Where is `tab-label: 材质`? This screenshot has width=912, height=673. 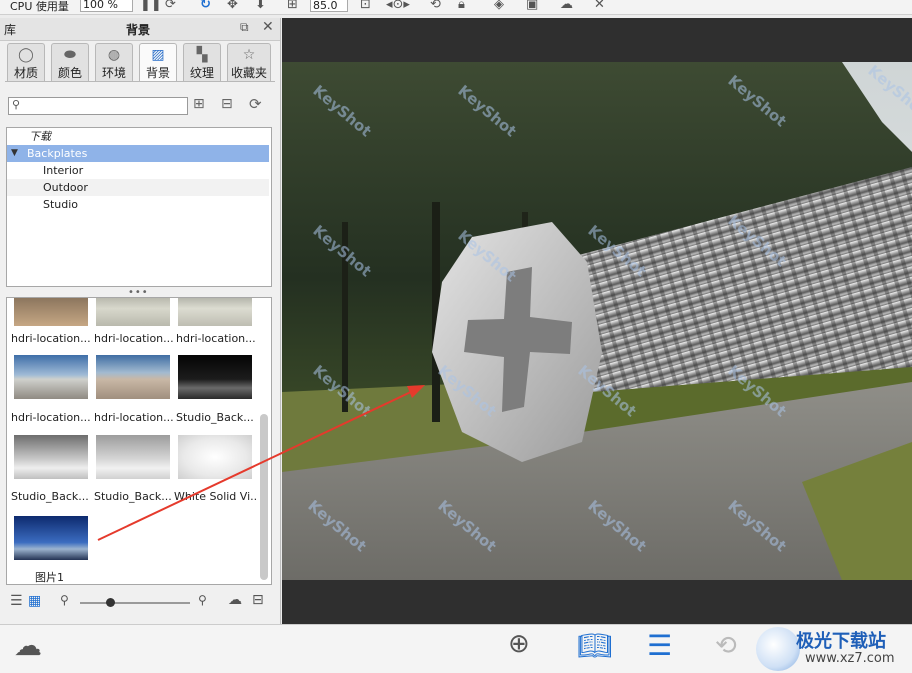
tab-label: 材质 is located at coordinates (25, 73).